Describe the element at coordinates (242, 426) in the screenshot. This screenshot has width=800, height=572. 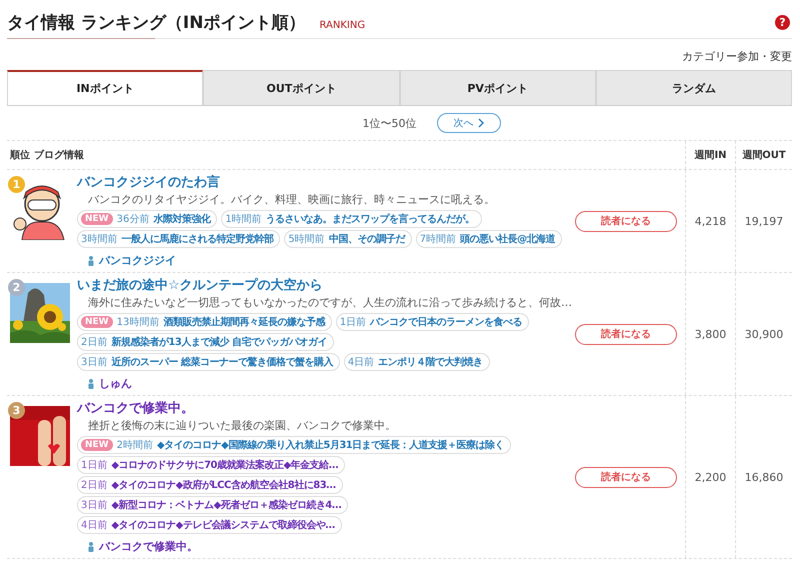
I see `blog-description: 挫折と後悔の末に辿りついた最後の楽園、バンコクで修業中。` at that location.